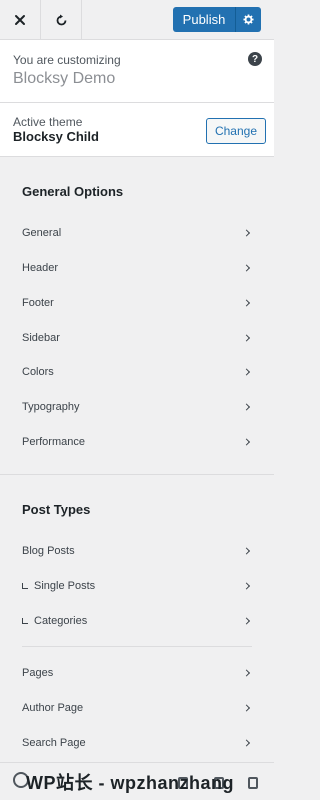  What do you see at coordinates (48, 122) in the screenshot?
I see `active-theme-label: Active theme` at bounding box center [48, 122].